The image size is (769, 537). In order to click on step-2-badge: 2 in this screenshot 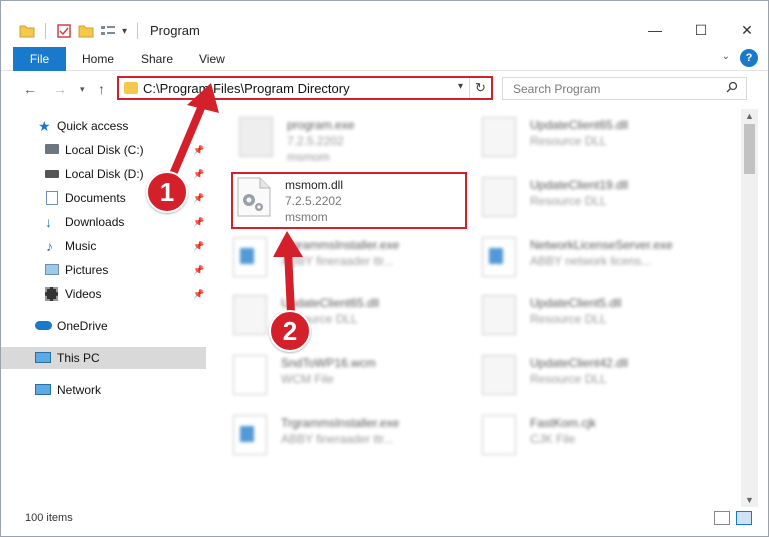, I will do `click(290, 331)`.